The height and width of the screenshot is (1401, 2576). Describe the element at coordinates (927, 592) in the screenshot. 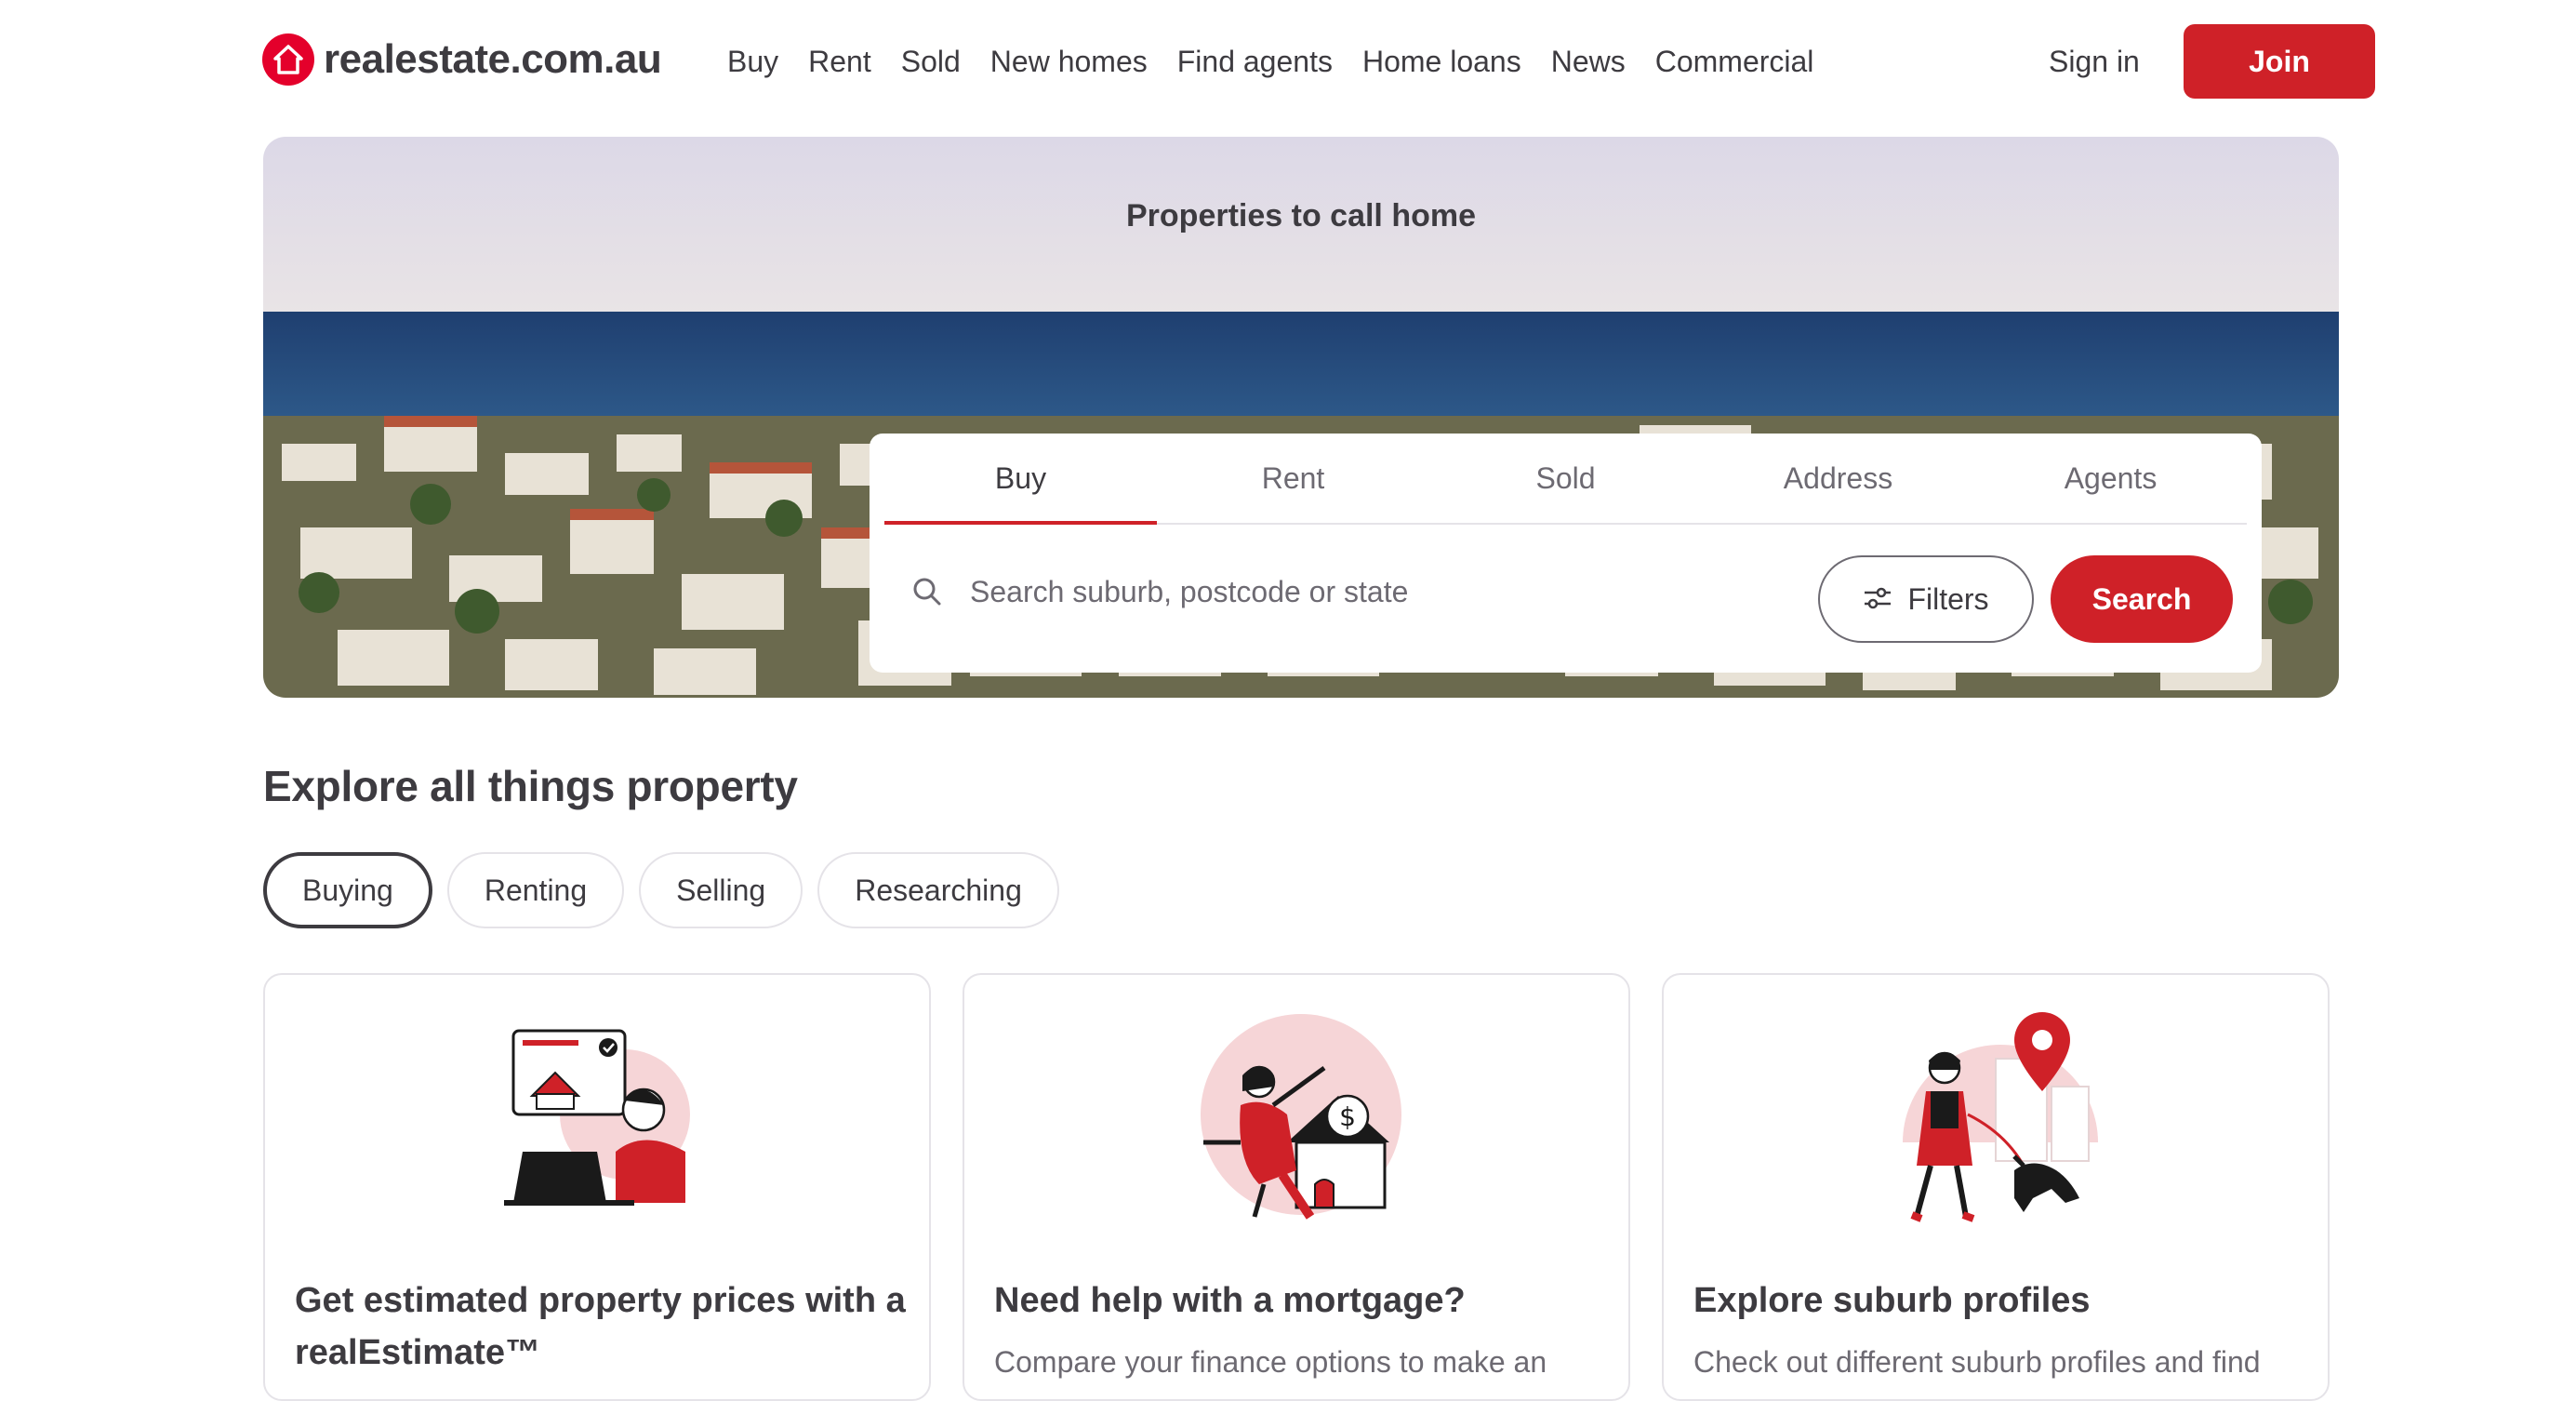

I see `search-icon` at that location.